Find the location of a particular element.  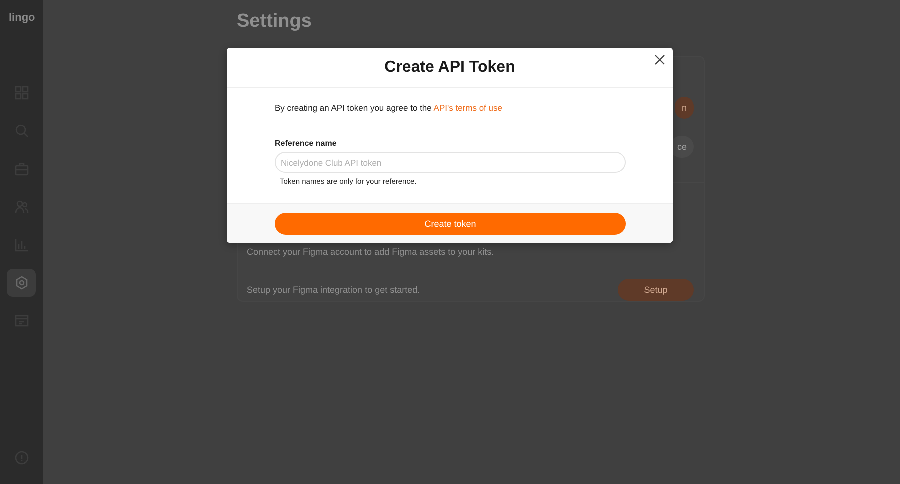

figma-setup-text: Setup your Figma integration to get started. is located at coordinates (333, 290).